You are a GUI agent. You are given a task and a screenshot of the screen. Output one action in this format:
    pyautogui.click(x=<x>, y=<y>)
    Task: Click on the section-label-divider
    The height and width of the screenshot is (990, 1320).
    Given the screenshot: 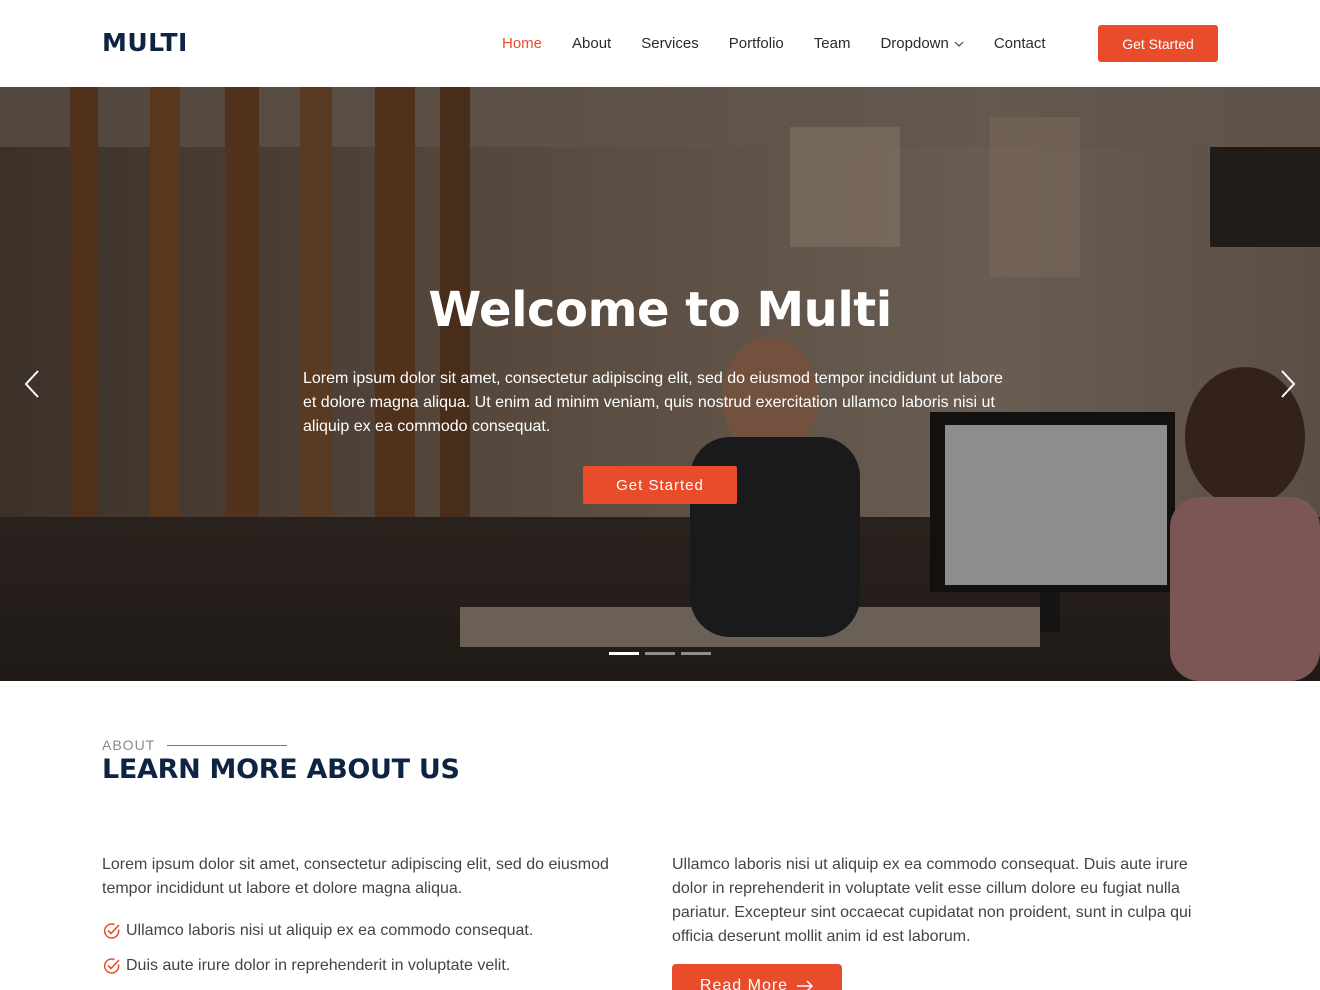 What is the action you would take?
    pyautogui.click(x=227, y=745)
    